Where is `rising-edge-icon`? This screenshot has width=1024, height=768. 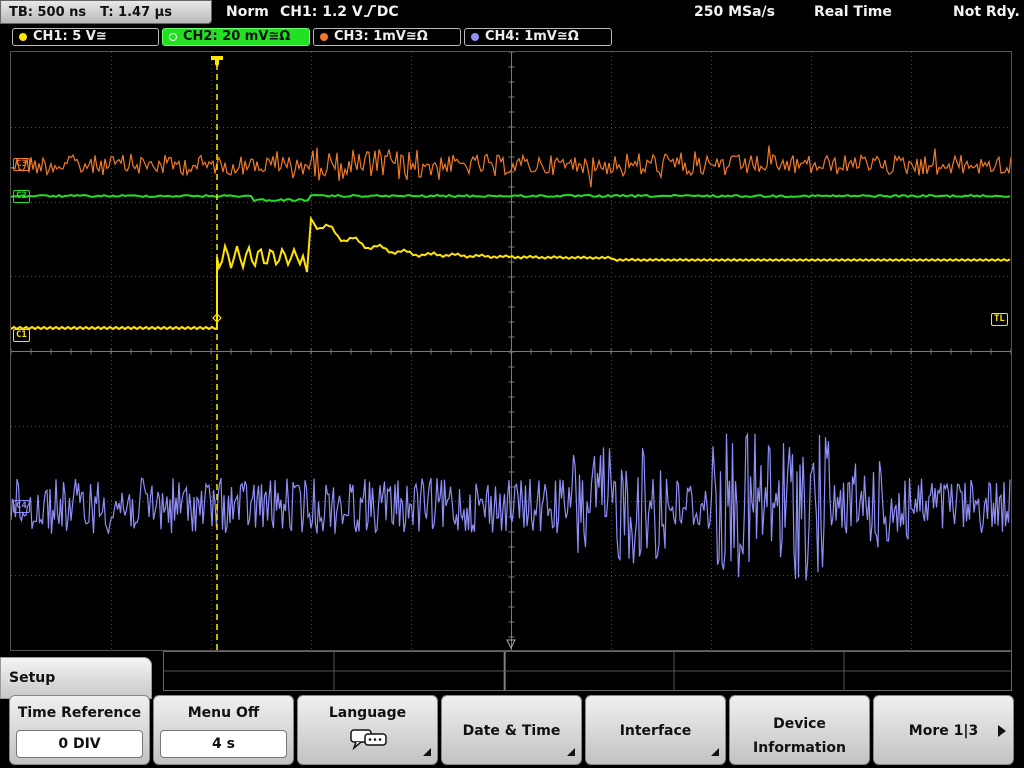
rising-edge-icon is located at coordinates (369, 11).